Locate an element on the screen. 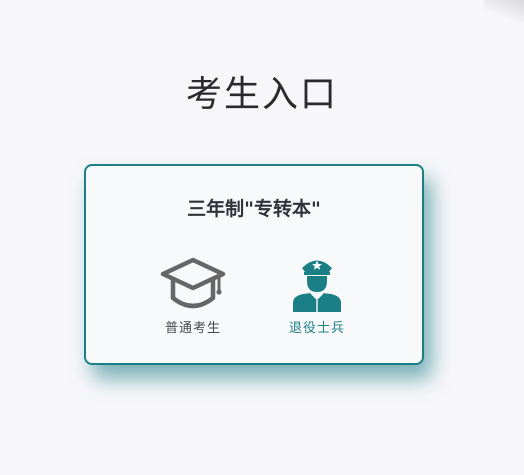  regular-candidate-option: 普通考生 is located at coordinates (193, 296).